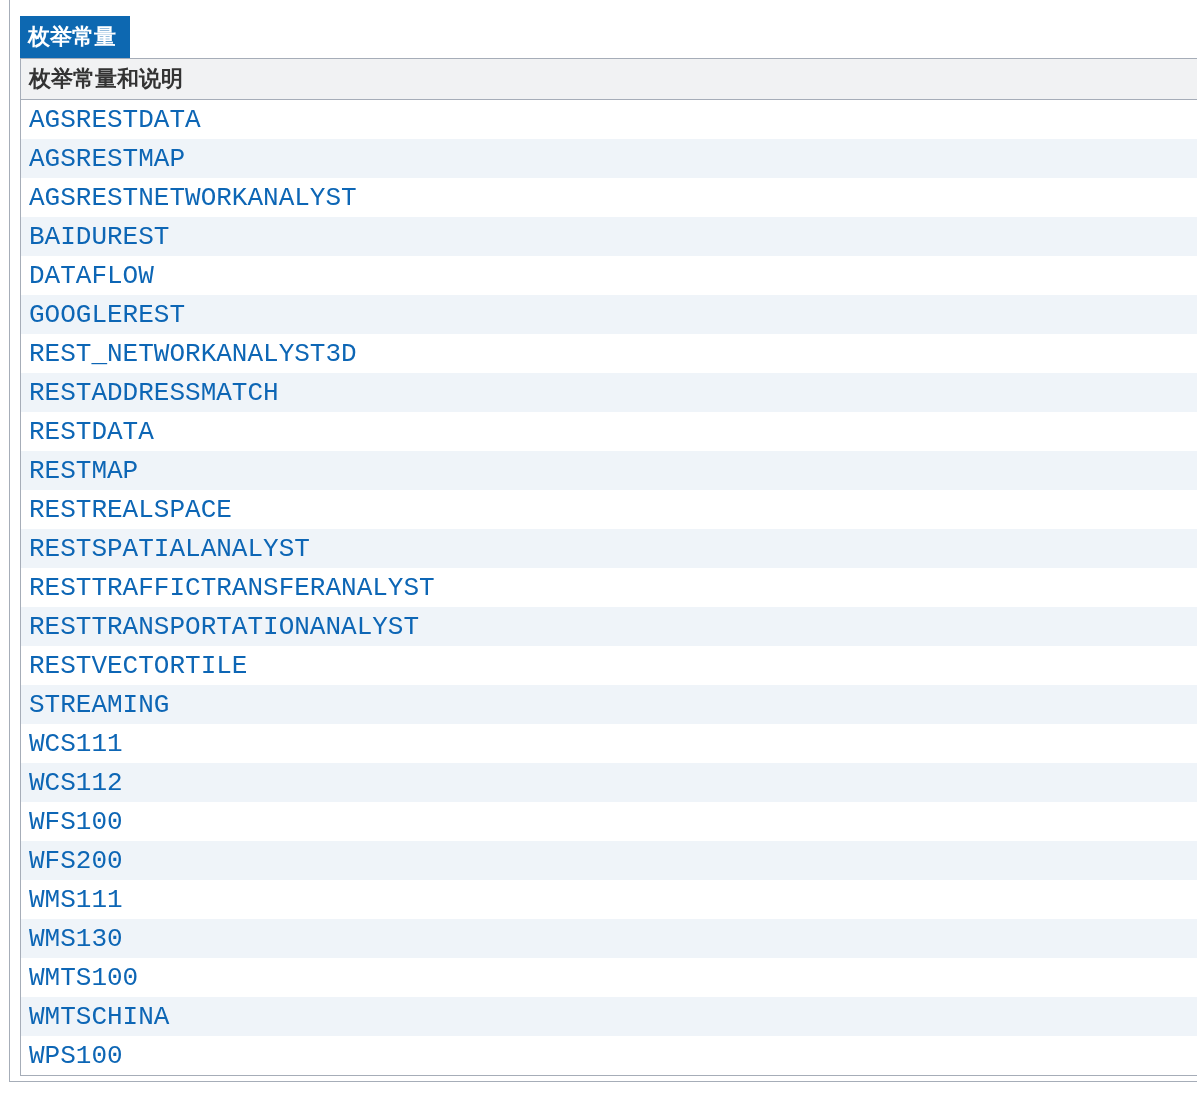 This screenshot has height=1098, width=1197. I want to click on constant-link: WMS111, so click(76, 899).